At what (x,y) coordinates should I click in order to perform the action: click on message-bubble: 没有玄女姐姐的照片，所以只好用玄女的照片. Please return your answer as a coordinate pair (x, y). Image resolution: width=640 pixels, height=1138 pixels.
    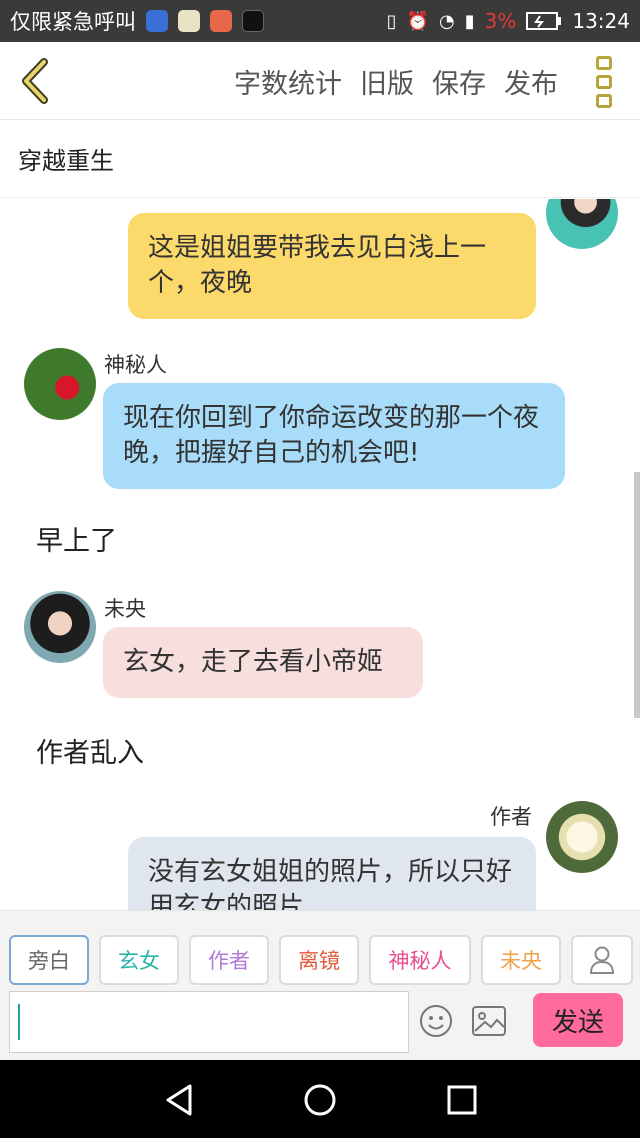
    Looking at the image, I should click on (332, 873).